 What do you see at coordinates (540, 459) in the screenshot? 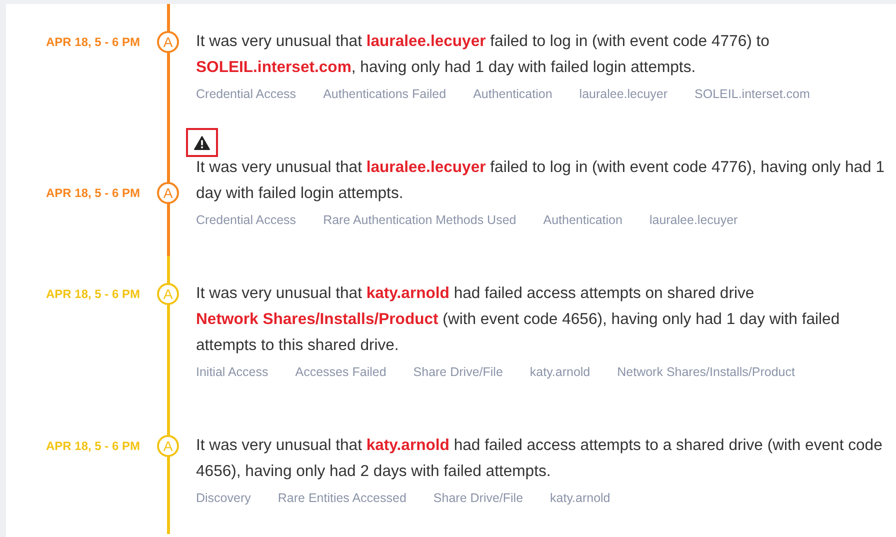
I see `event-description: It was very unusual that katy.arnold had failed access attempts to a shared drive (with event code 4656), having only had 2 days with failed attempts.` at bounding box center [540, 459].